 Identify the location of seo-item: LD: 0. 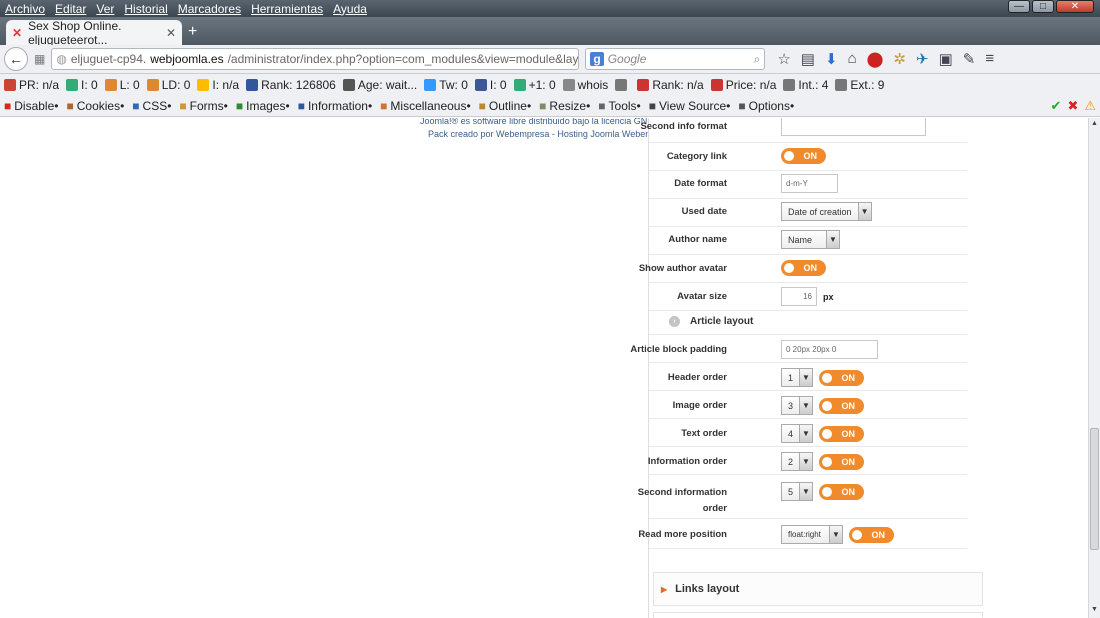
(168, 85).